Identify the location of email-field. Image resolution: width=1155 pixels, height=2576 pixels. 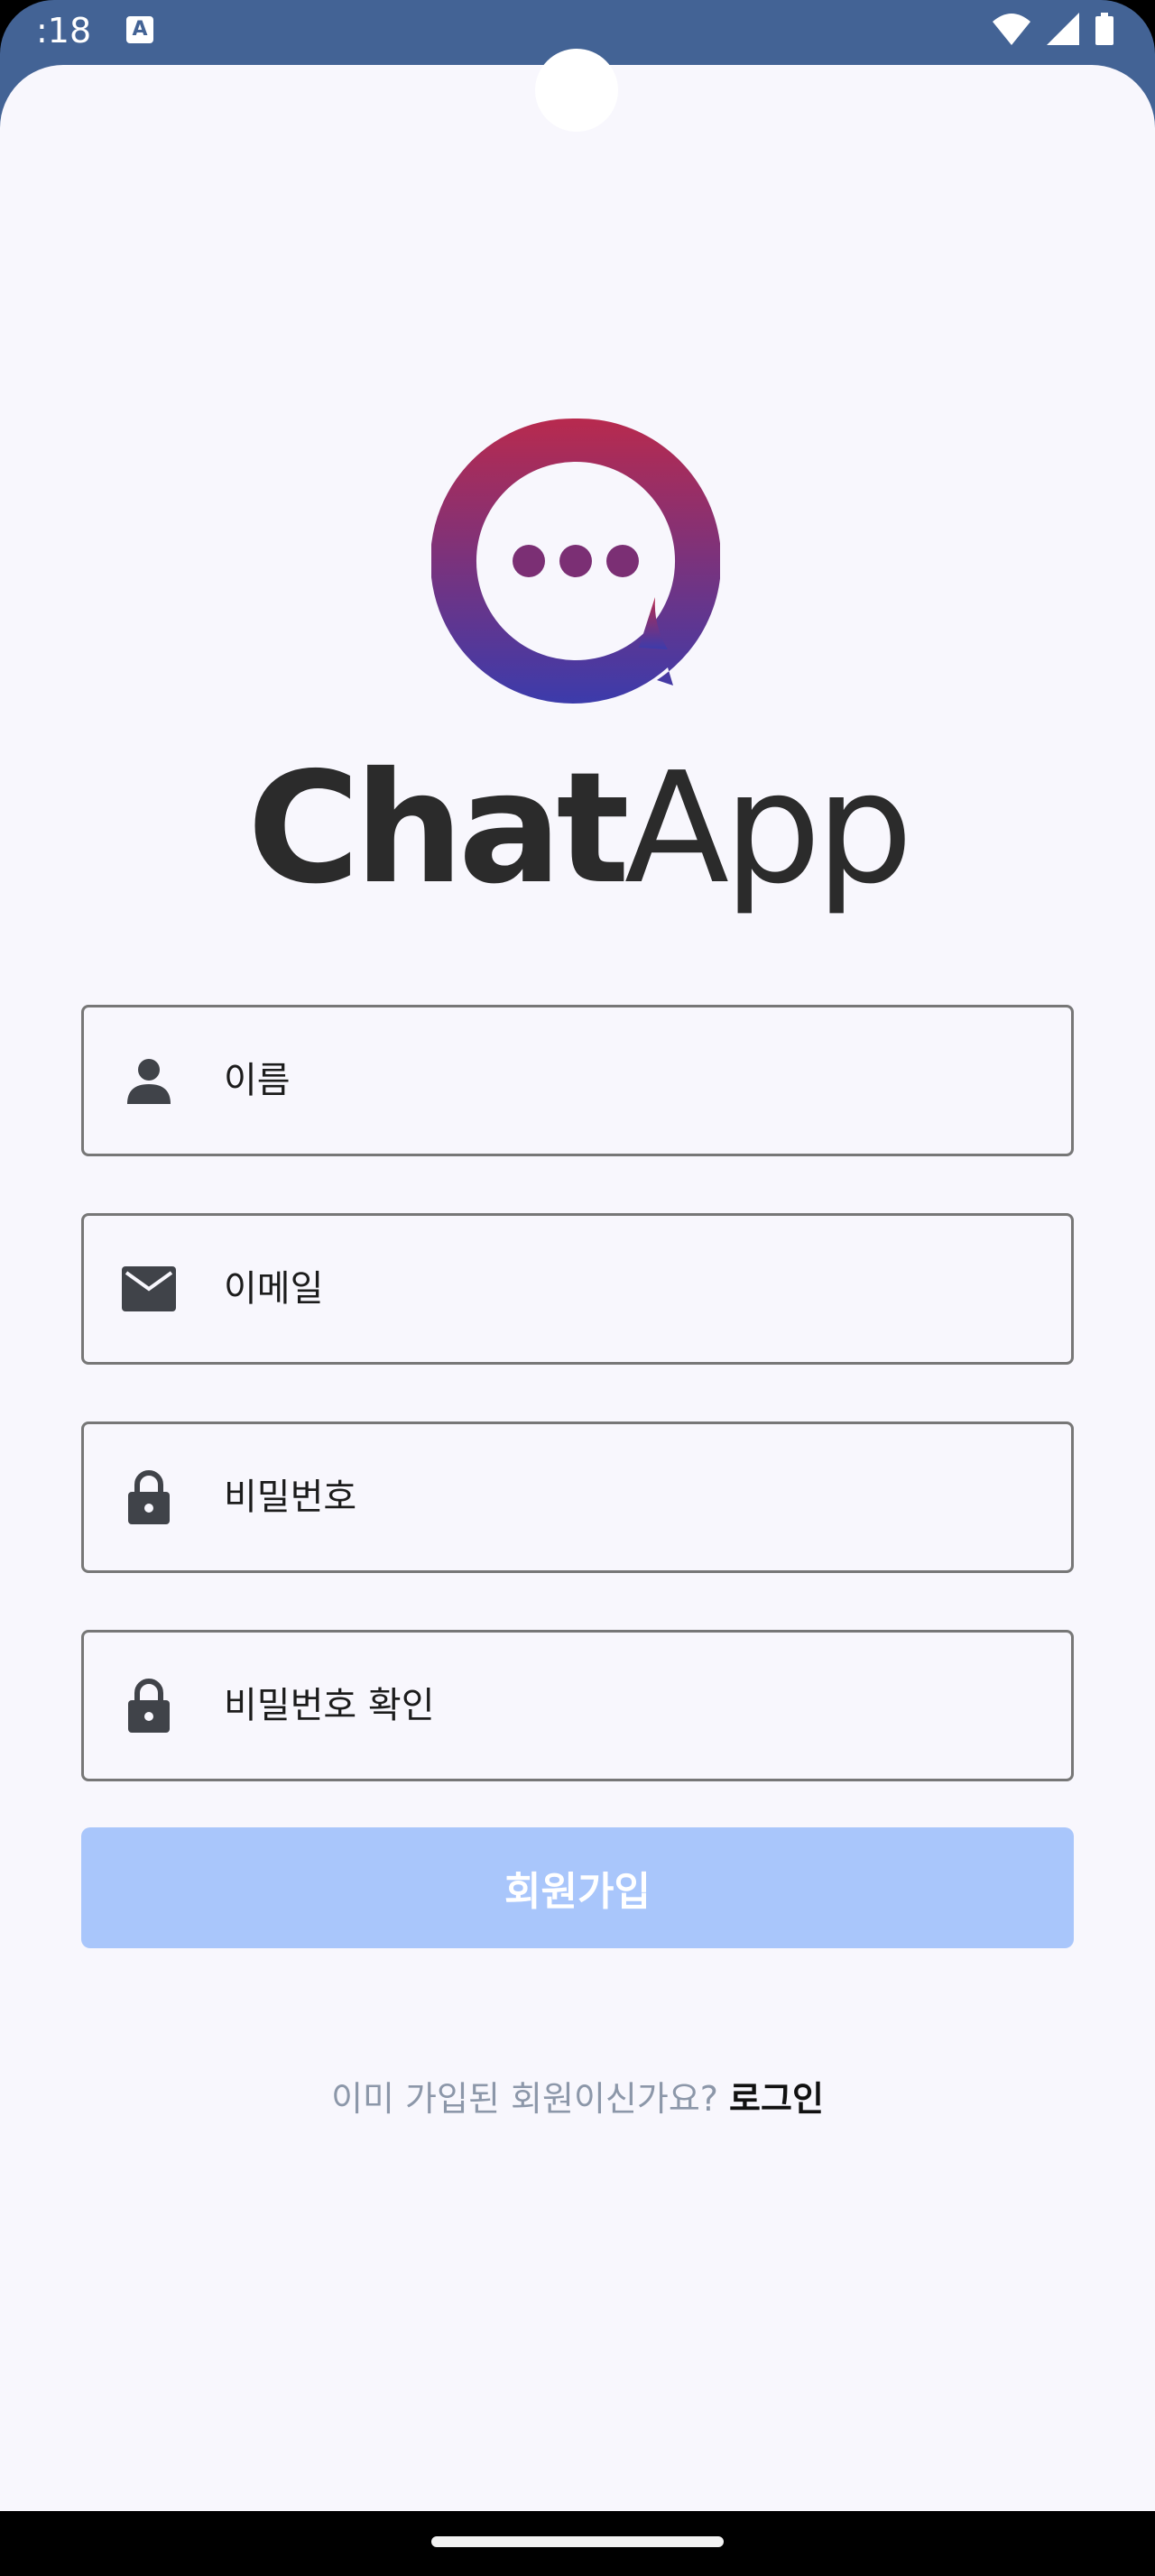
(577, 1289).